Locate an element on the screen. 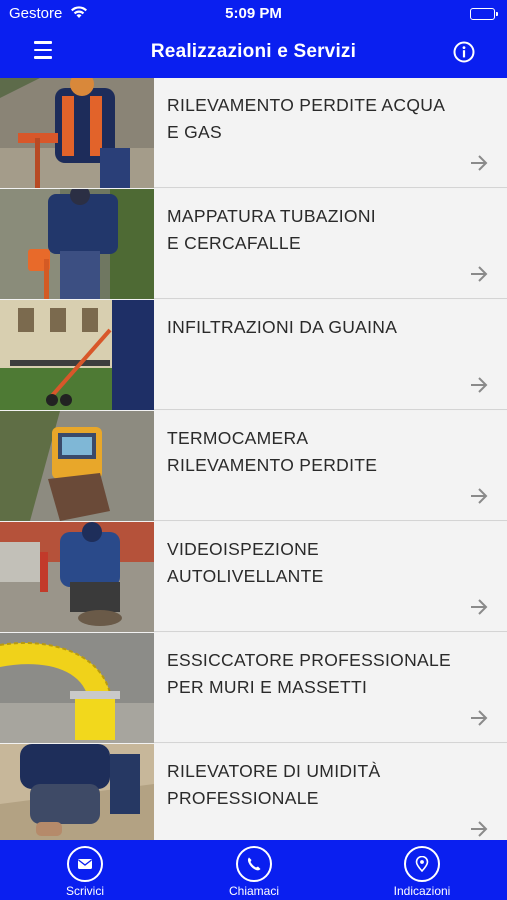 This screenshot has width=507, height=900. tab-label: Chiamaci is located at coordinates (253, 891).